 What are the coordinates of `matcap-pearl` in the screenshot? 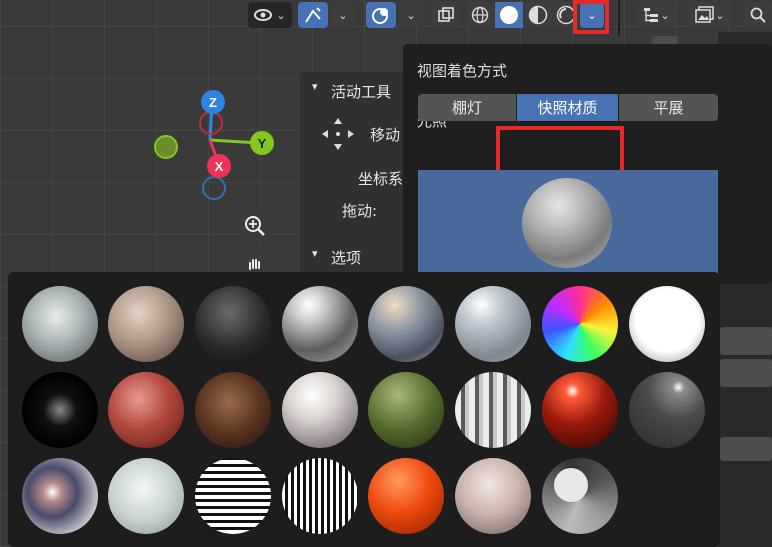 It's located at (320, 410).